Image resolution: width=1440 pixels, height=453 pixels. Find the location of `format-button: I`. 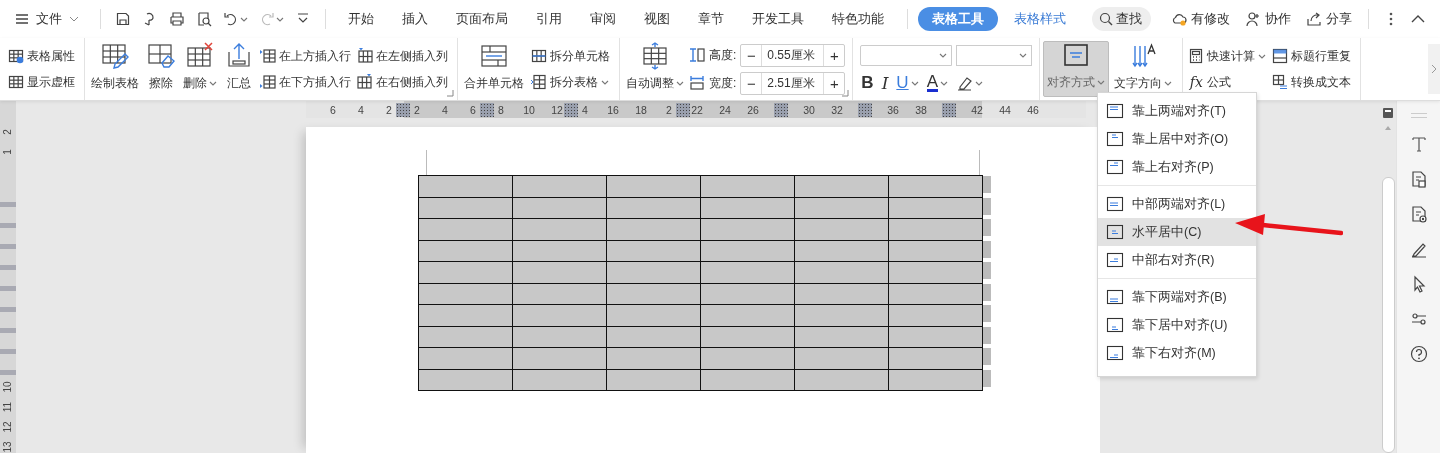

format-button: I is located at coordinates (885, 83).